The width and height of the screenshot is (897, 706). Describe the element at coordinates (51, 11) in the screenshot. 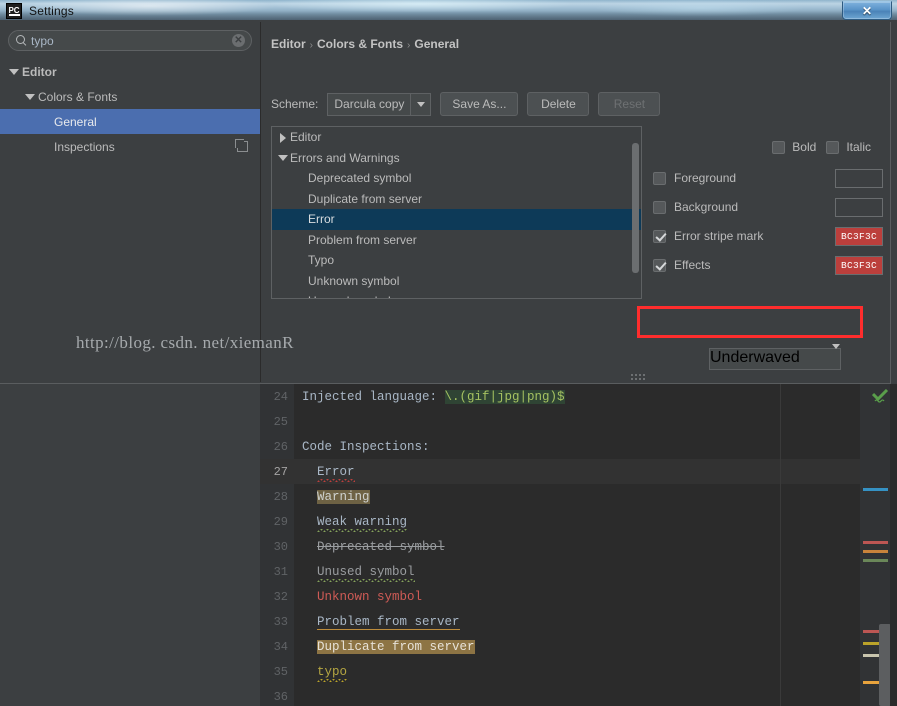

I see `window-title: Settings` at that location.